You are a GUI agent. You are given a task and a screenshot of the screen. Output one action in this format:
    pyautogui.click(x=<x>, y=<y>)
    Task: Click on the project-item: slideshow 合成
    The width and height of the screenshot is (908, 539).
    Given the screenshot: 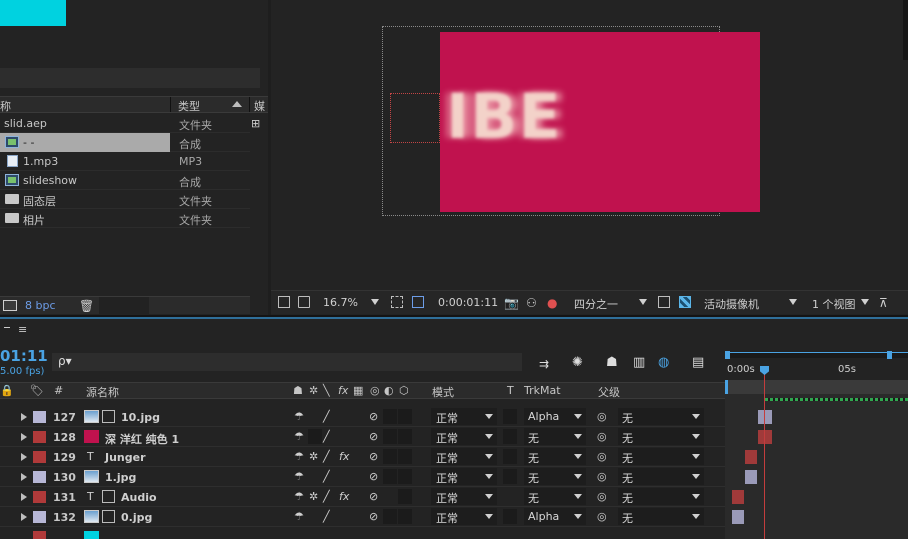 What is the action you would take?
    pyautogui.click(x=125, y=180)
    